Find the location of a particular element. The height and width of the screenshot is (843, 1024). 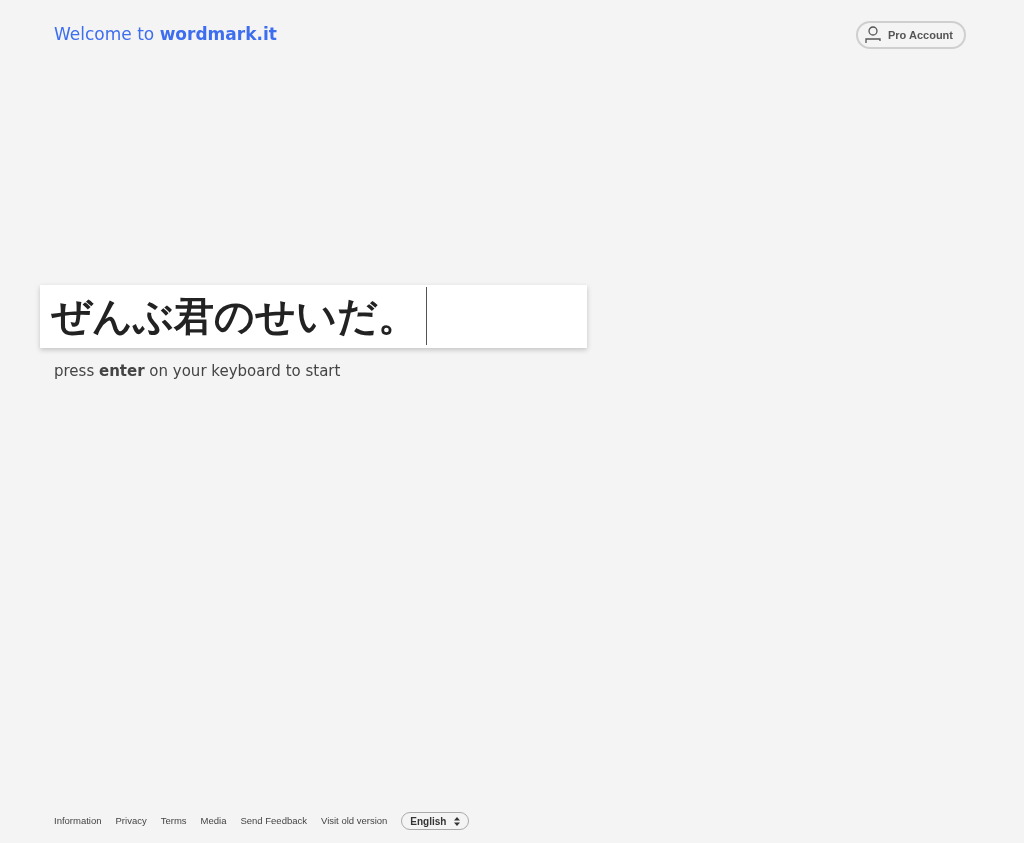

footer-link: Terms is located at coordinates (173, 821).